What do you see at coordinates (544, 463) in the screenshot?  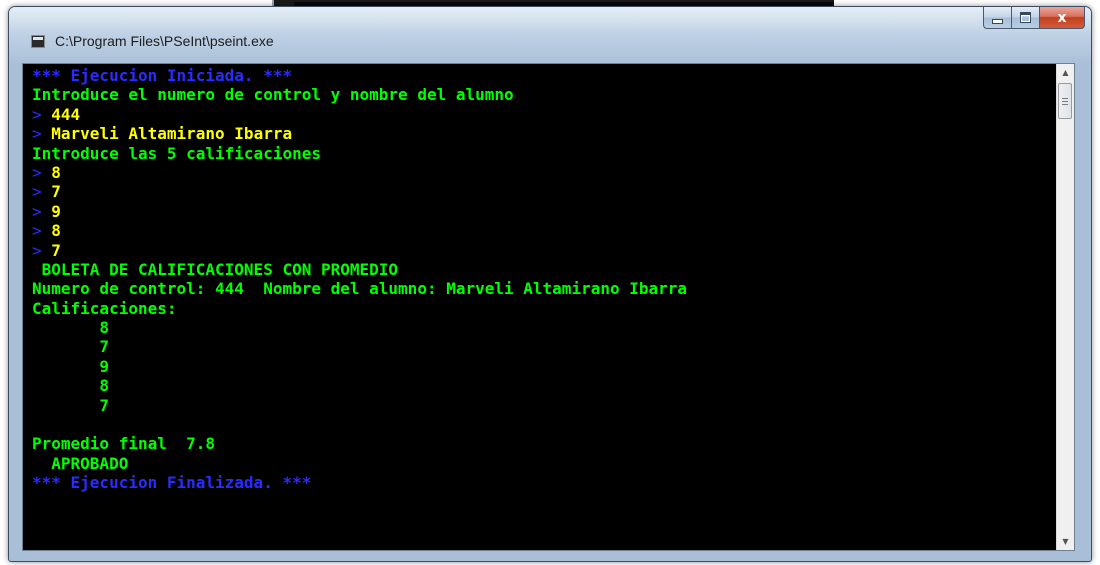 I see `console-line: APROBADO` at bounding box center [544, 463].